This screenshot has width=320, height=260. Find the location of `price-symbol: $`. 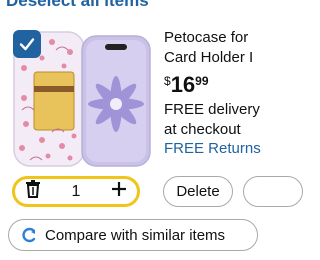

price-symbol: $ is located at coordinates (167, 81).